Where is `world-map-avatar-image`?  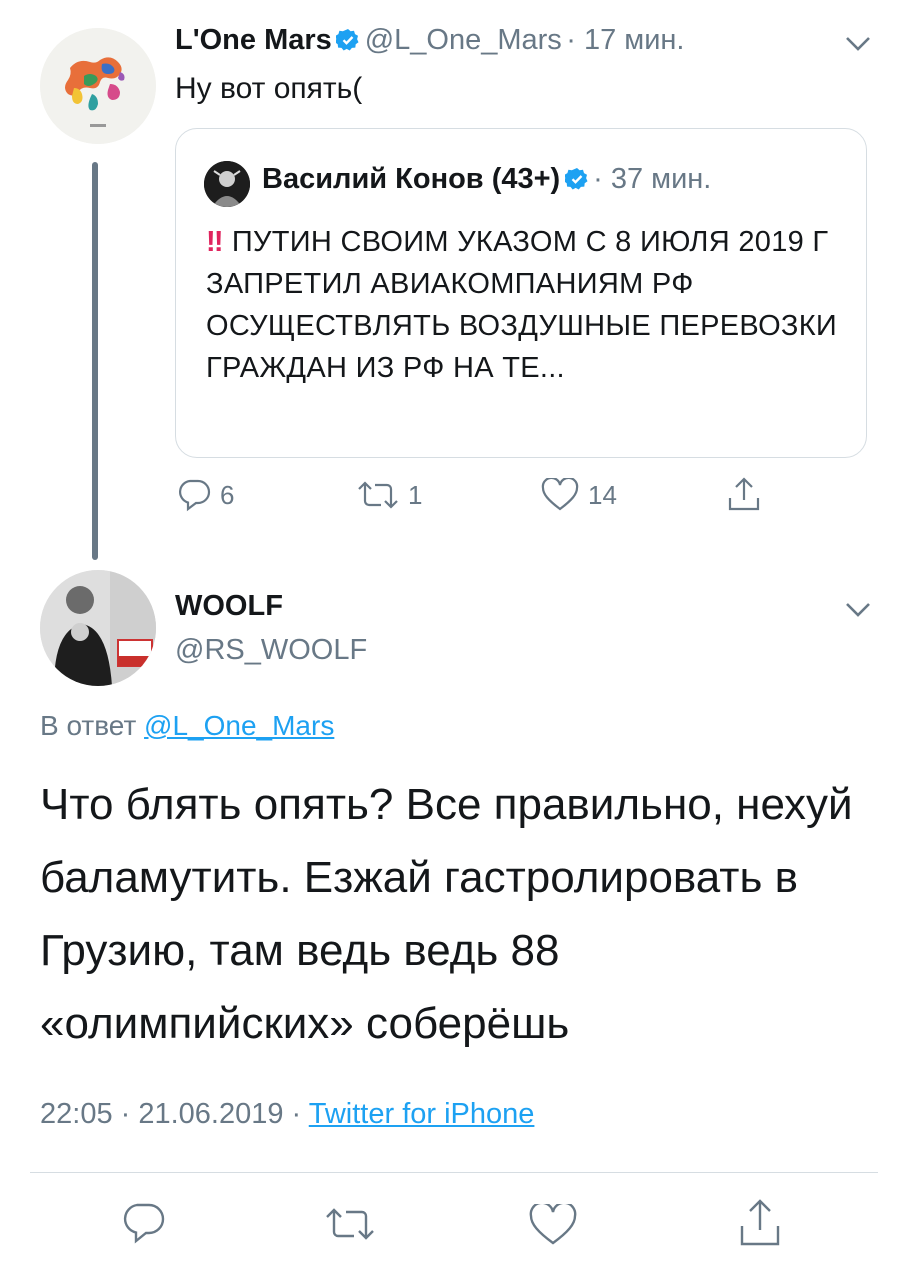
world-map-avatar-image is located at coordinates (98, 86).